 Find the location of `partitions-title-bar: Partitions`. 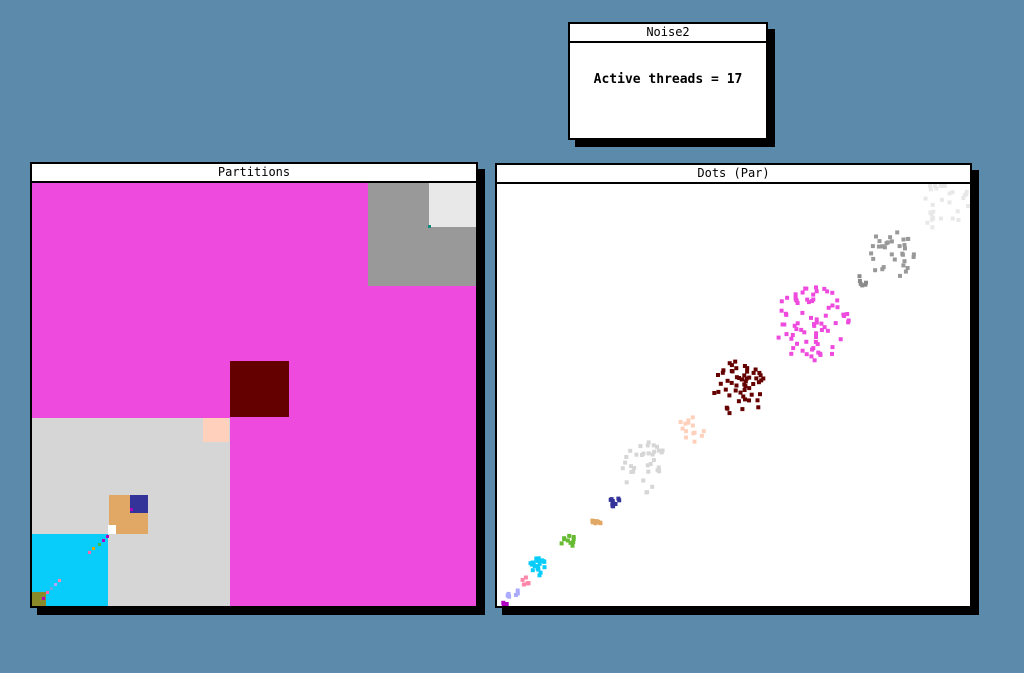

partitions-title-bar: Partitions is located at coordinates (254, 173).